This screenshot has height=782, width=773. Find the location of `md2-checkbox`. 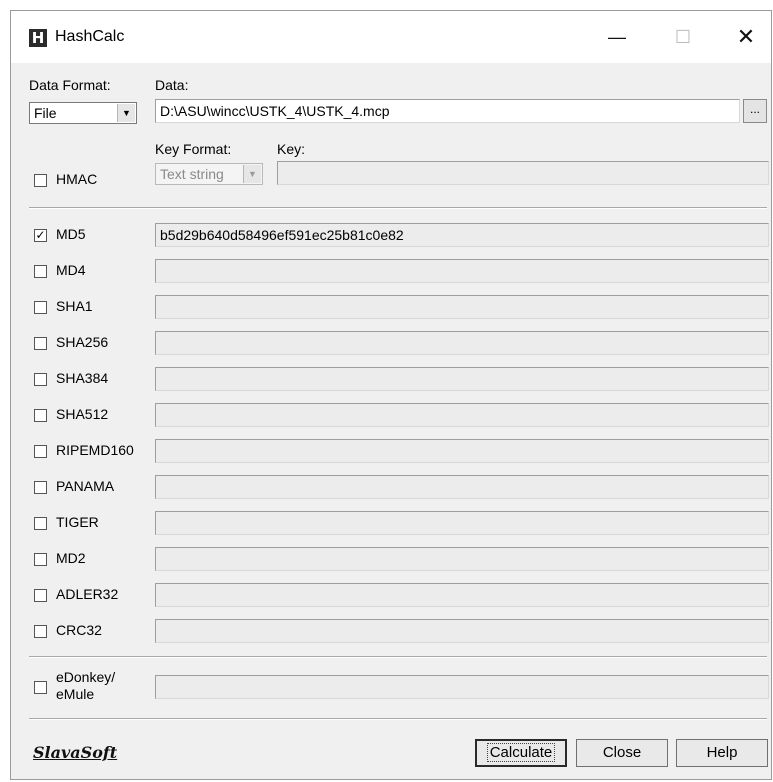

md2-checkbox is located at coordinates (40, 559).